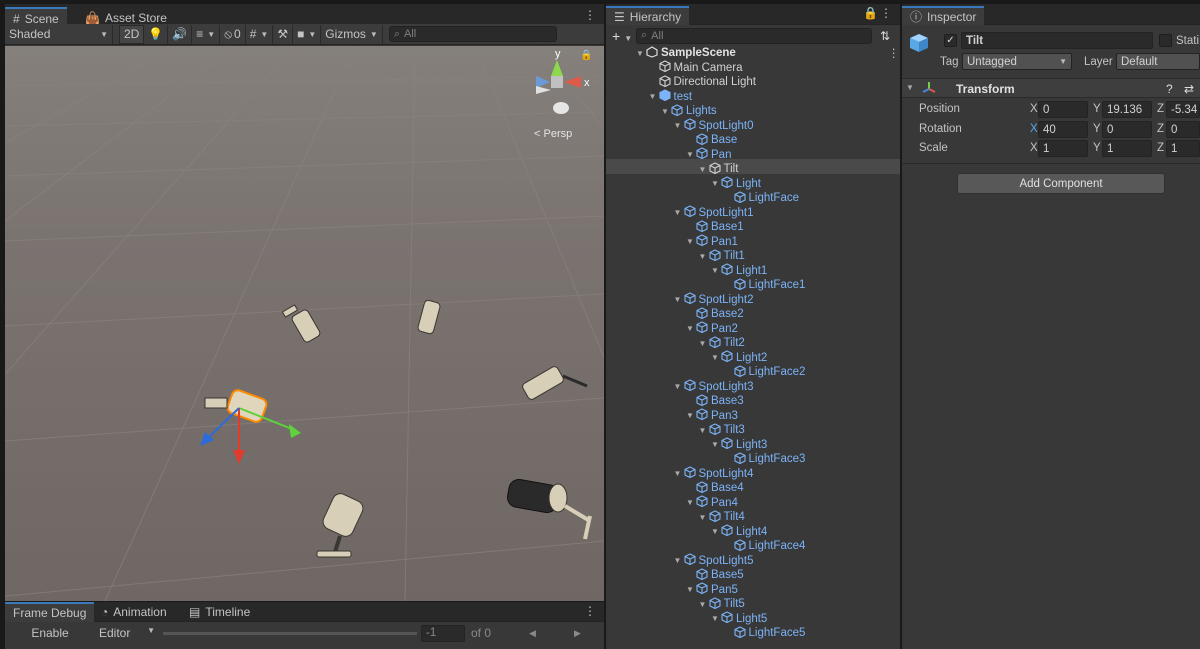 Image resolution: width=1200 pixels, height=649 pixels. What do you see at coordinates (713, 213) in the screenshot?
I see `hierarchy-item: ▼ SpotLight1` at bounding box center [713, 213].